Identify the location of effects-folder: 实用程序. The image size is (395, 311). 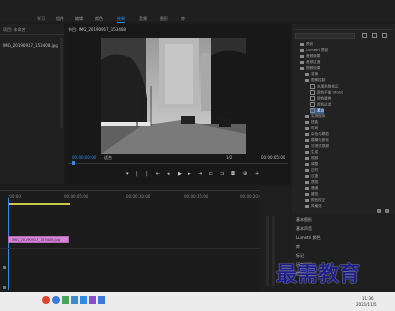
(315, 116).